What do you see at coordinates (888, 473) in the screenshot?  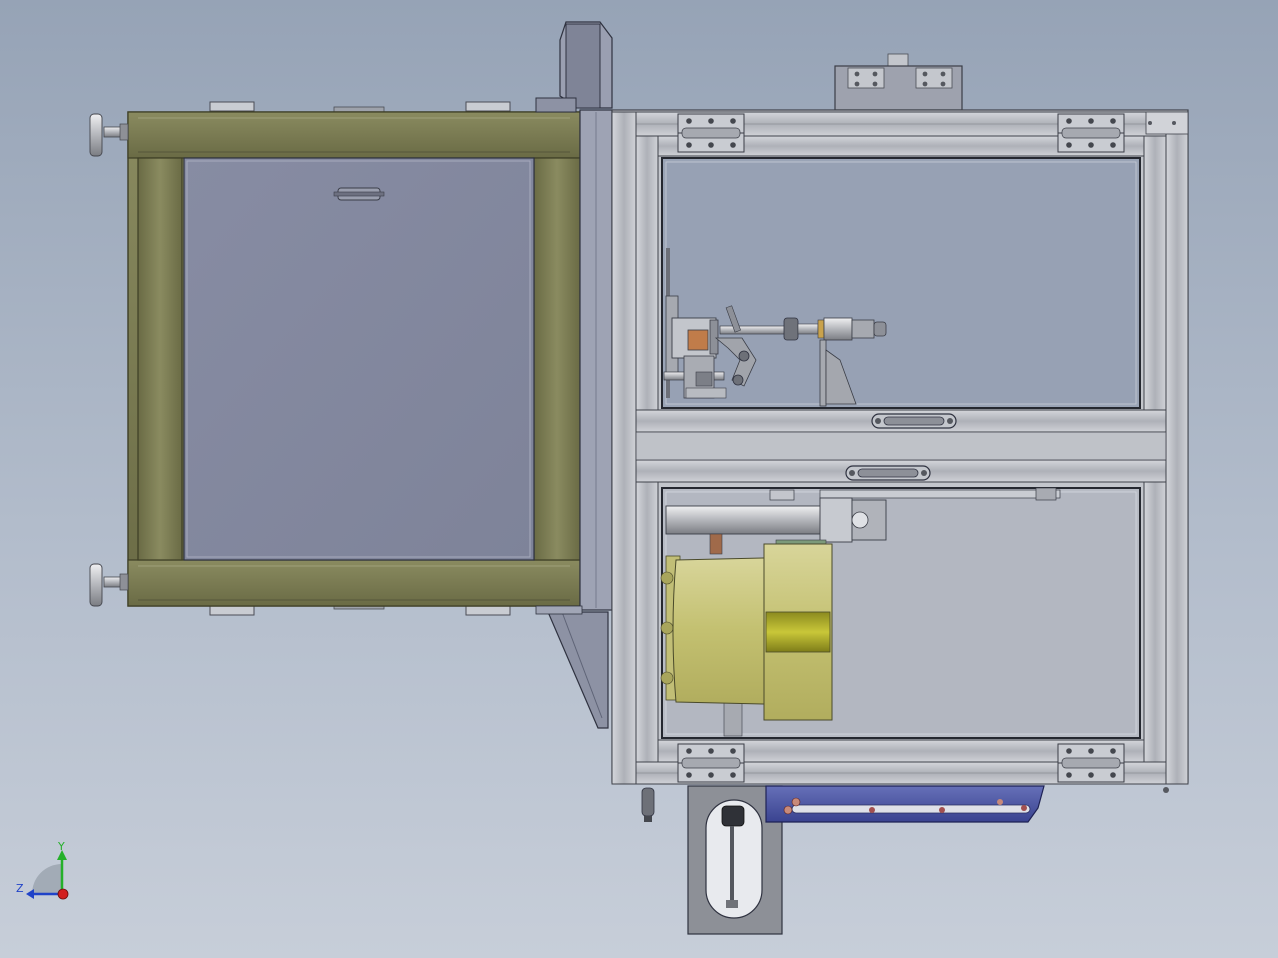 I see `door-handle-lower` at bounding box center [888, 473].